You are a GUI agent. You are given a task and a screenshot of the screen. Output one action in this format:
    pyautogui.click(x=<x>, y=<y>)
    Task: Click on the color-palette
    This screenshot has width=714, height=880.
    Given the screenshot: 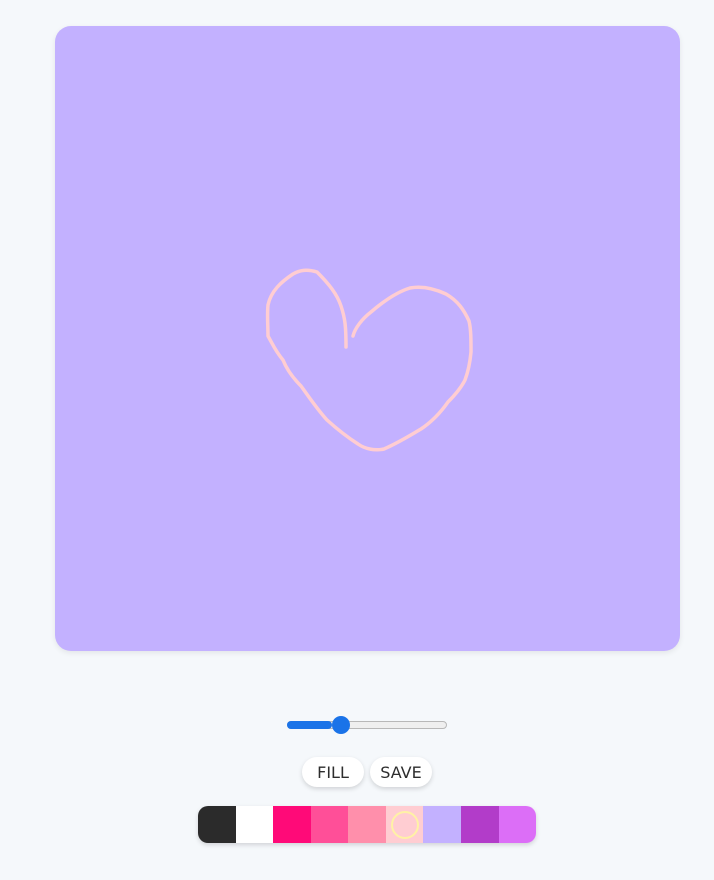 What is the action you would take?
    pyautogui.click(x=367, y=824)
    